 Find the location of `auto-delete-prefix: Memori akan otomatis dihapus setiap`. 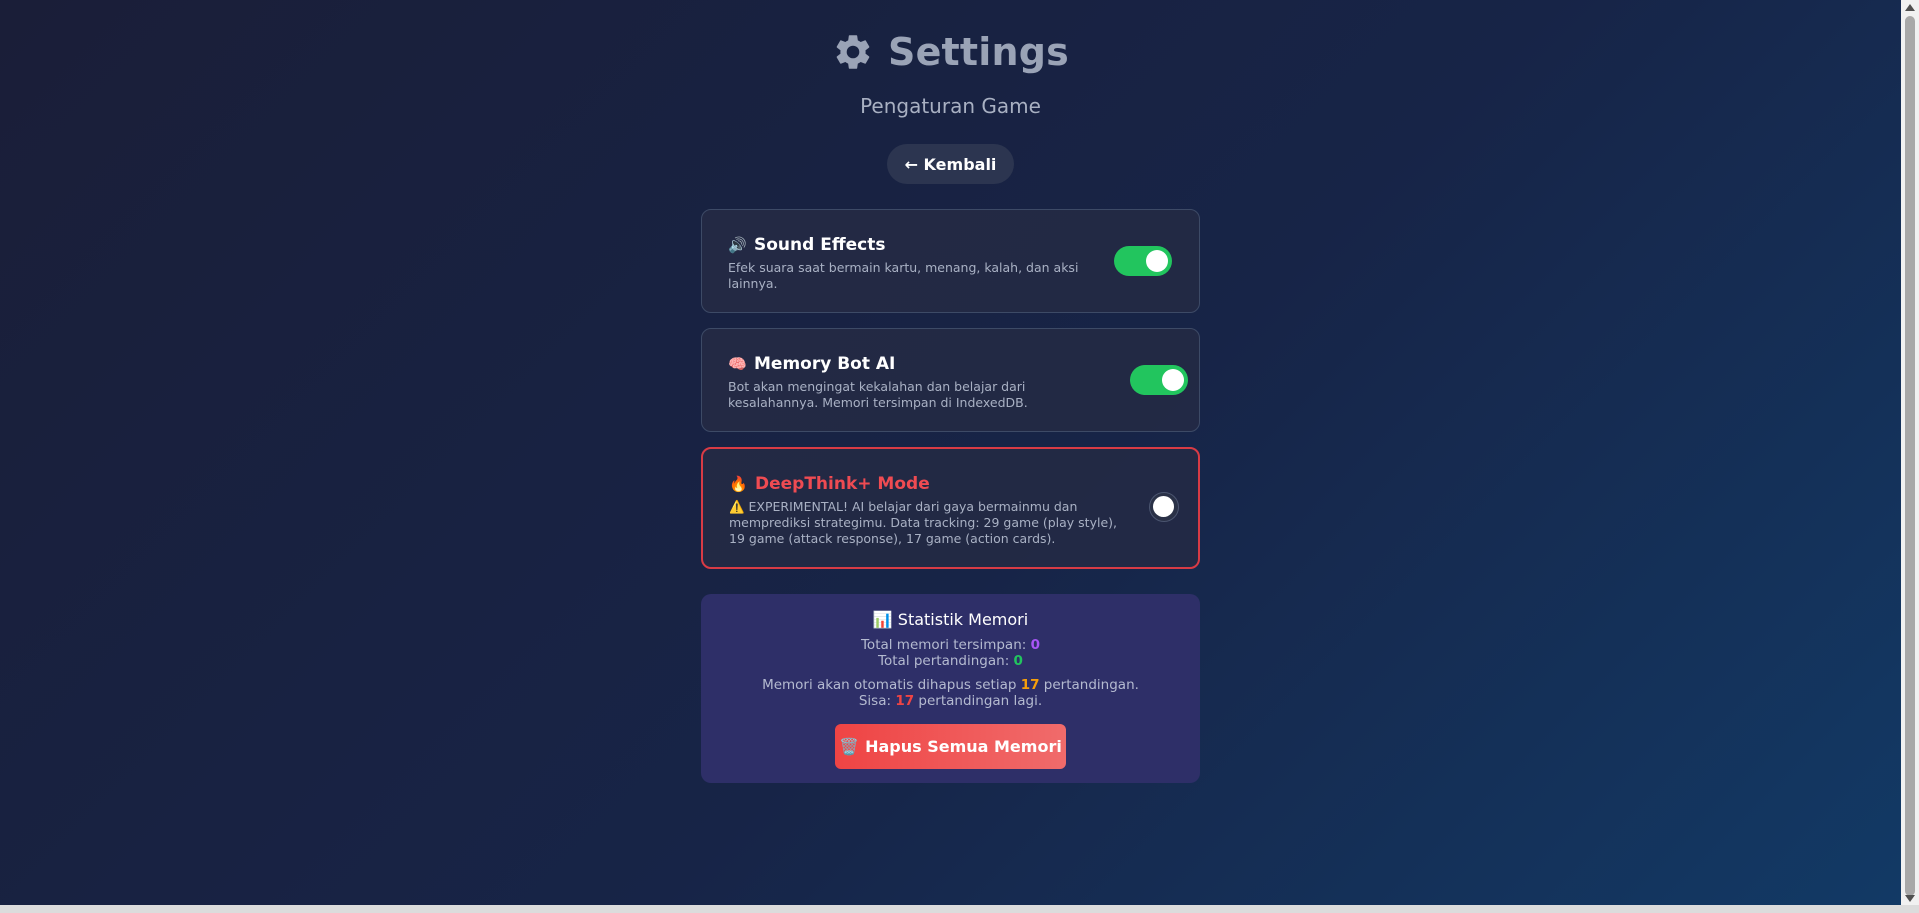

auto-delete-prefix: Memori akan otomatis dihapus setiap is located at coordinates (891, 685).